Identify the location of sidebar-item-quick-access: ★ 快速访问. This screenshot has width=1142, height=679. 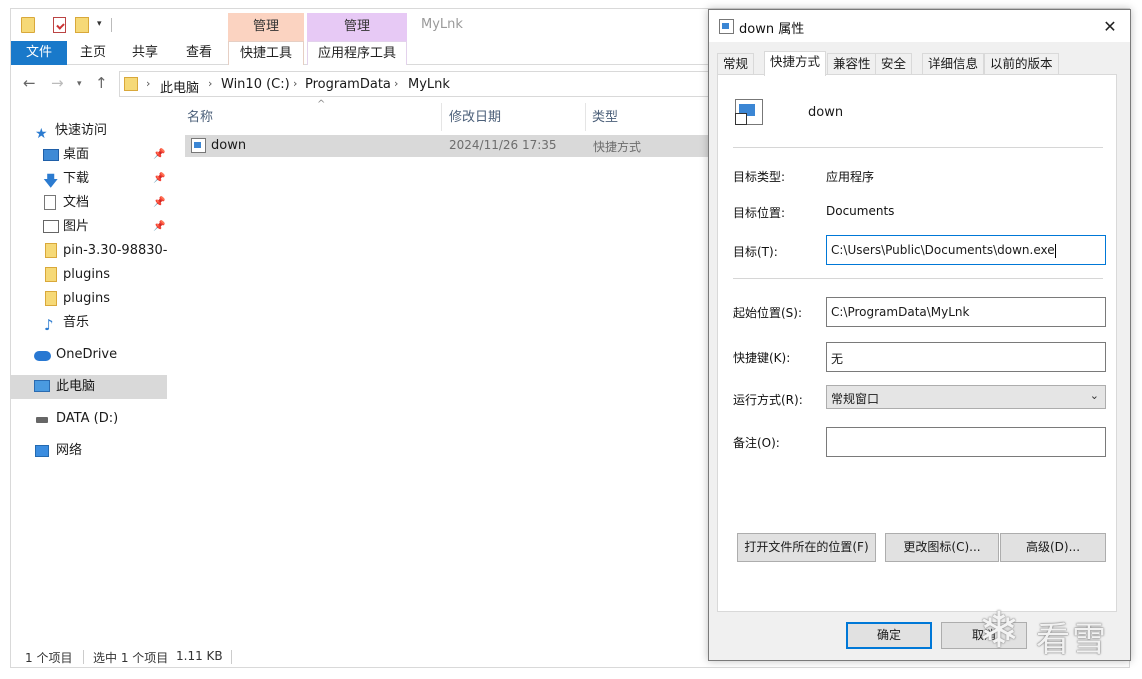
(89, 131).